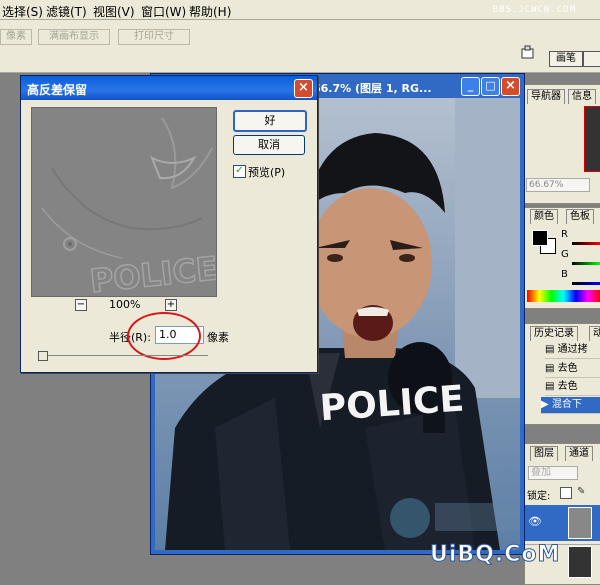  What do you see at coordinates (169, 88) in the screenshot?
I see `dialog-titlebar: 高反差保留 ×` at bounding box center [169, 88].